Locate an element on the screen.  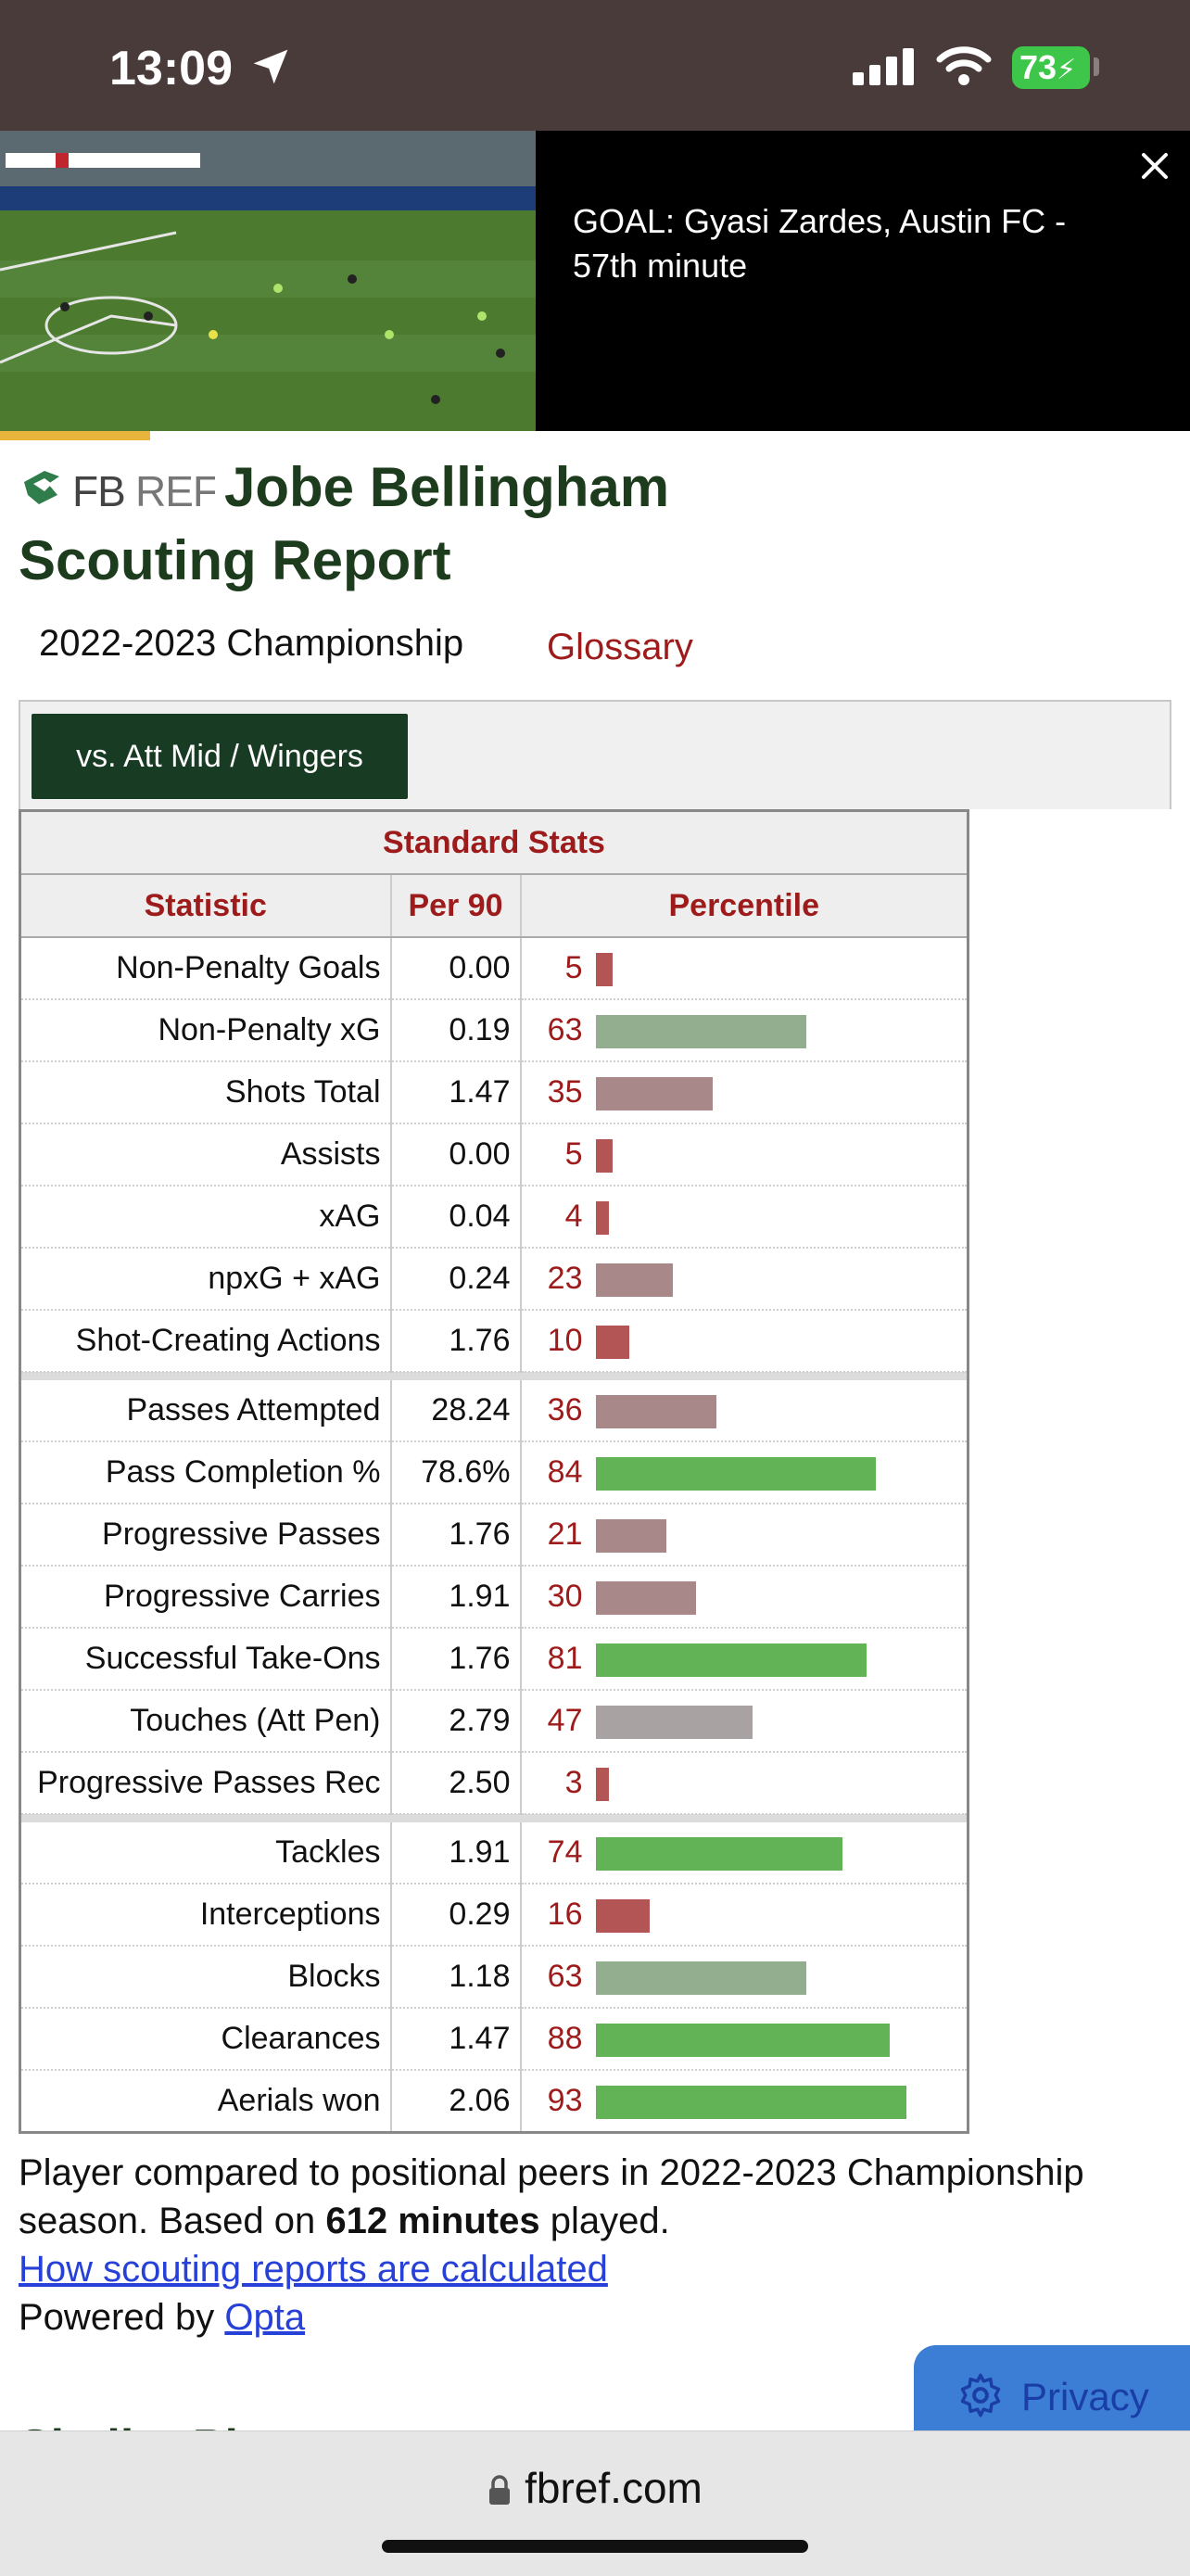
percentile-value: 4 is located at coordinates (573, 1216).